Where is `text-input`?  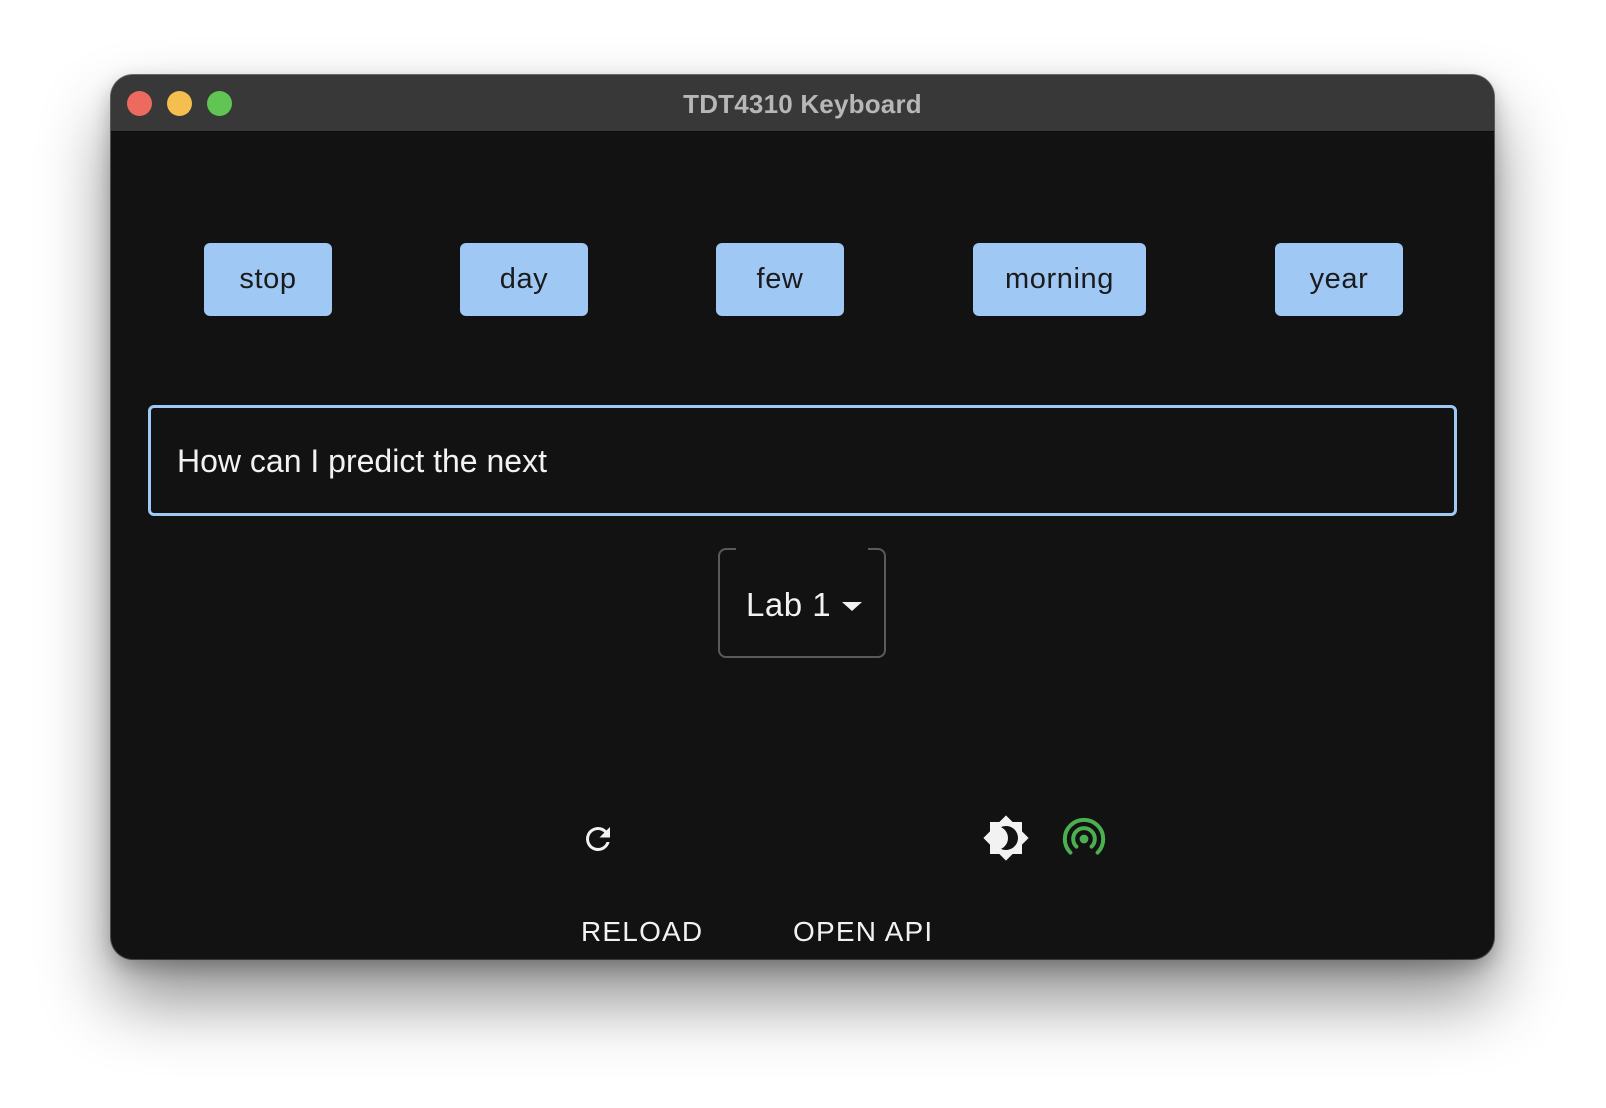
text-input is located at coordinates (812, 461).